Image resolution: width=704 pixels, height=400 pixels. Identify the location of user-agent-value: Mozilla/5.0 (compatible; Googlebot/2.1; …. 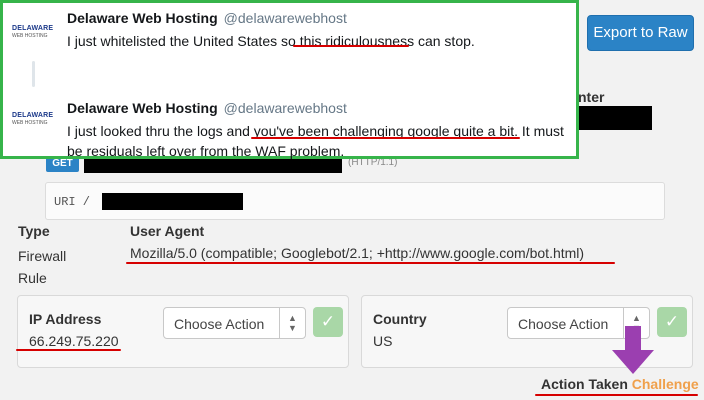
(357, 253).